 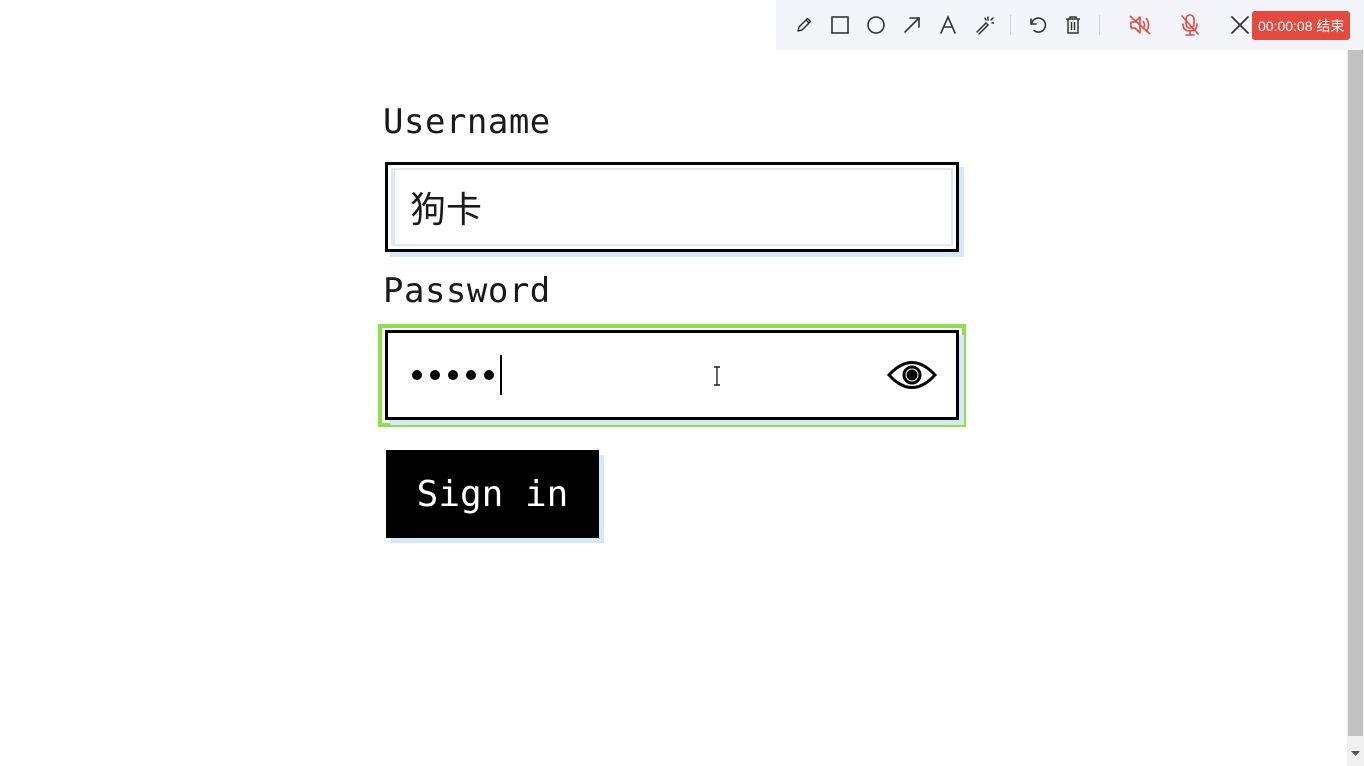 I want to click on rectangle-icon, so click(x=840, y=25).